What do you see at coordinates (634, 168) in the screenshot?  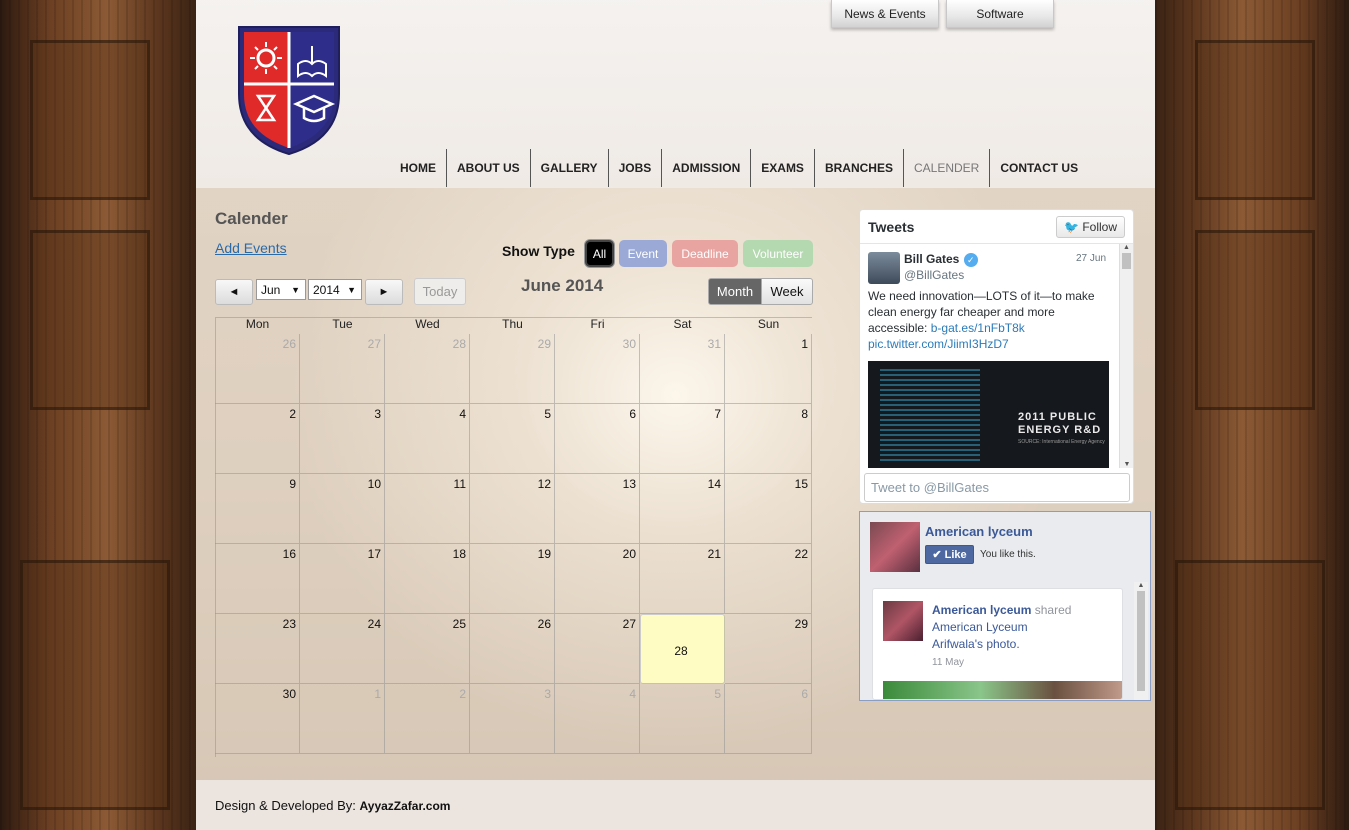 I see `nav-jobs: JOBS` at bounding box center [634, 168].